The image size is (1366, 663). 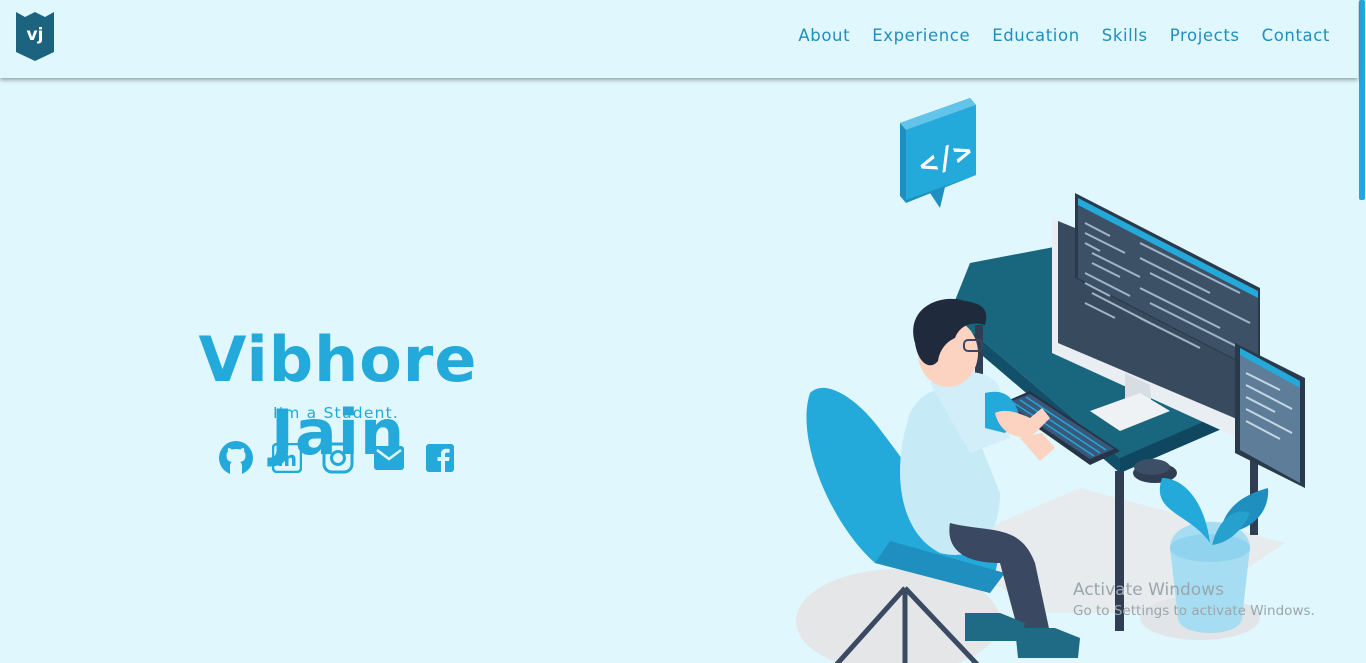 I want to click on nav-link-education: Education, so click(x=1036, y=35).